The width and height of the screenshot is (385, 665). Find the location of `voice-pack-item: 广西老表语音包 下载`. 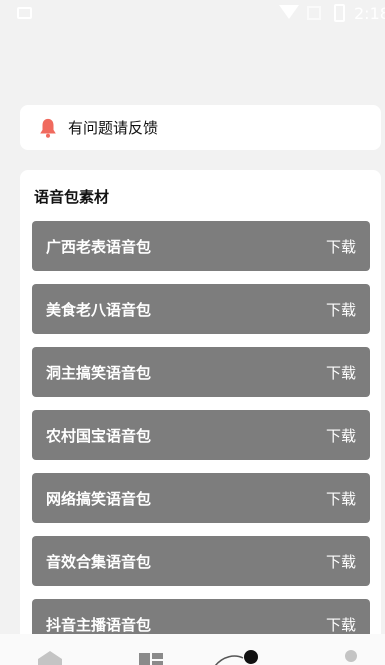

voice-pack-item: 广西老表语音包 下载 is located at coordinates (201, 246).